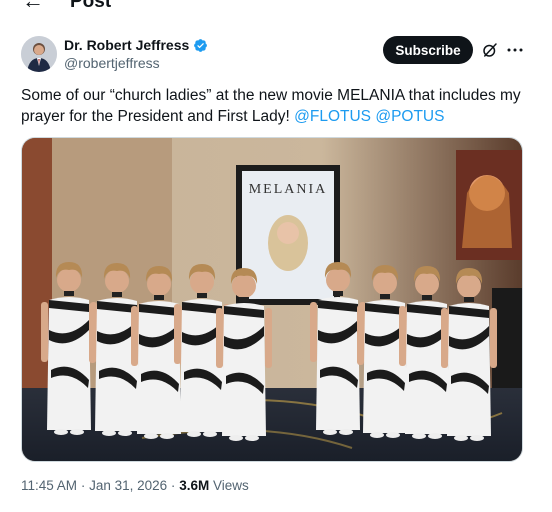 The image size is (552, 512). Describe the element at coordinates (428, 50) in the screenshot. I see `subscribe-button: Subscribe` at that location.